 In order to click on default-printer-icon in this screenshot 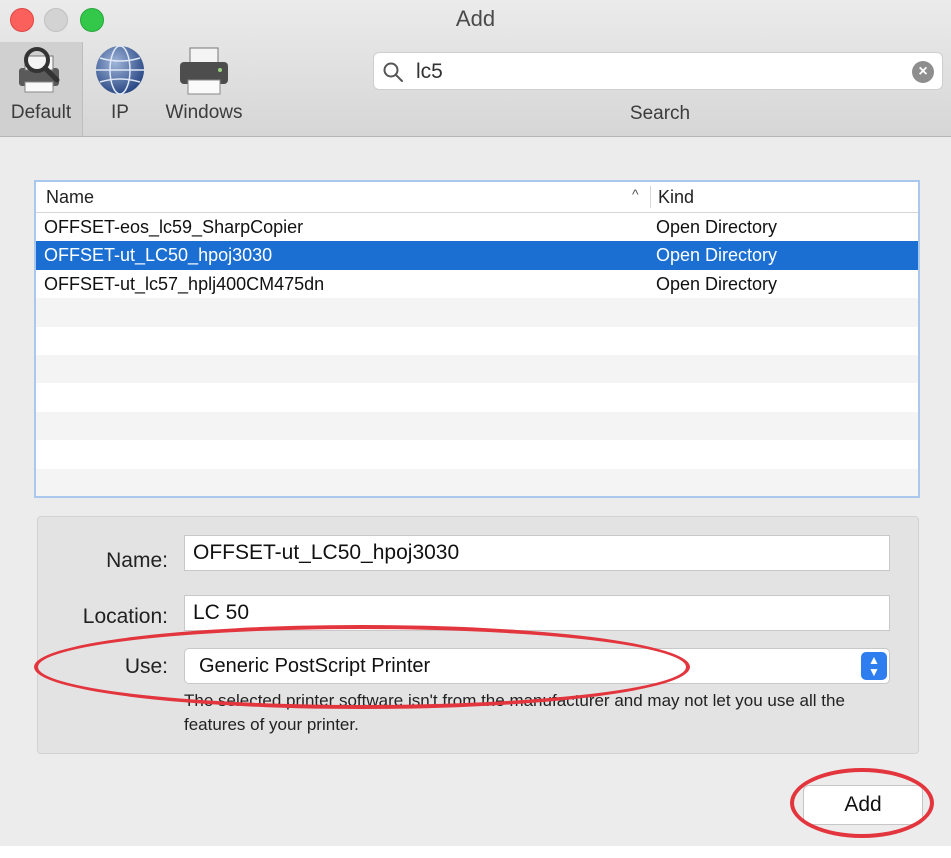, I will do `click(39, 70)`.